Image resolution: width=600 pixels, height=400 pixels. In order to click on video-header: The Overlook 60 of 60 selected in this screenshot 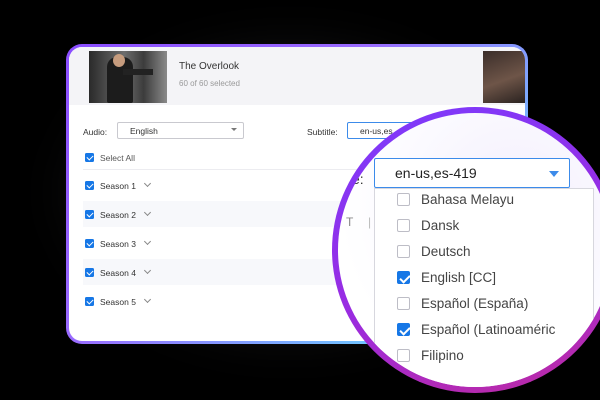, I will do `click(297, 76)`.